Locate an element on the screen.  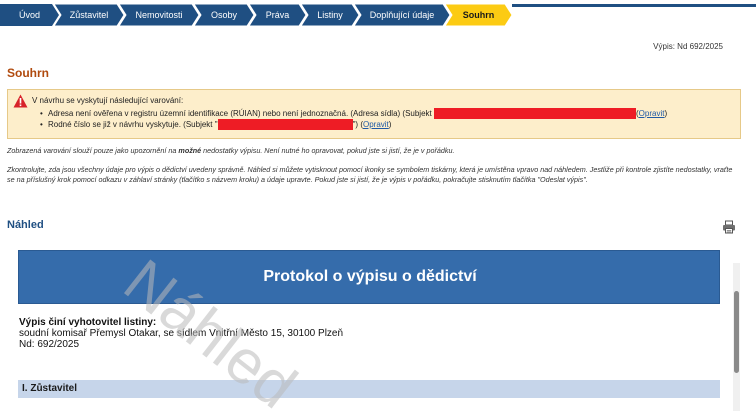
step-listiny: Listiny is located at coordinates (330, 15).